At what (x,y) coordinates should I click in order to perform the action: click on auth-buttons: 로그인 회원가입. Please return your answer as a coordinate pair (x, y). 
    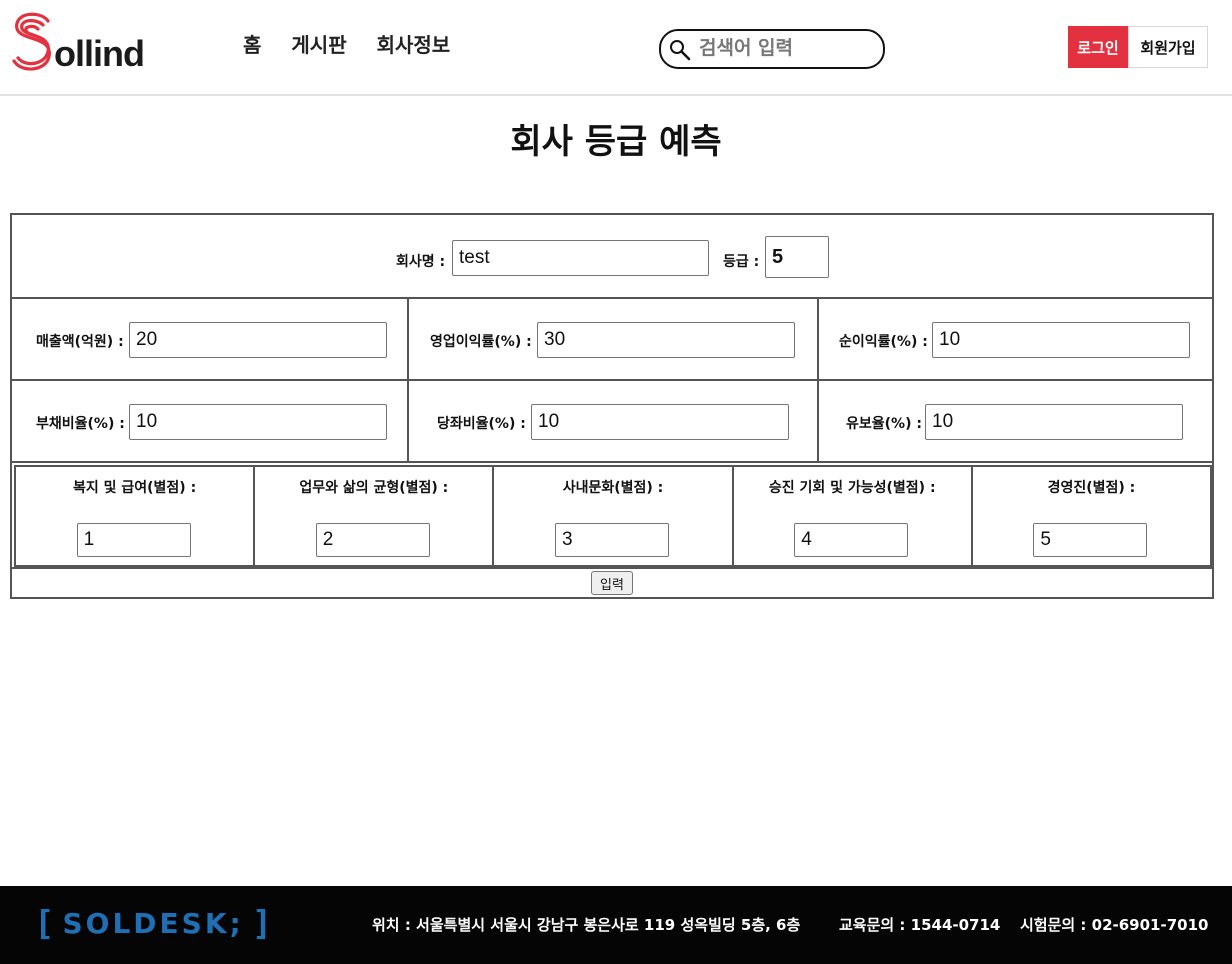
    Looking at the image, I should click on (1138, 47).